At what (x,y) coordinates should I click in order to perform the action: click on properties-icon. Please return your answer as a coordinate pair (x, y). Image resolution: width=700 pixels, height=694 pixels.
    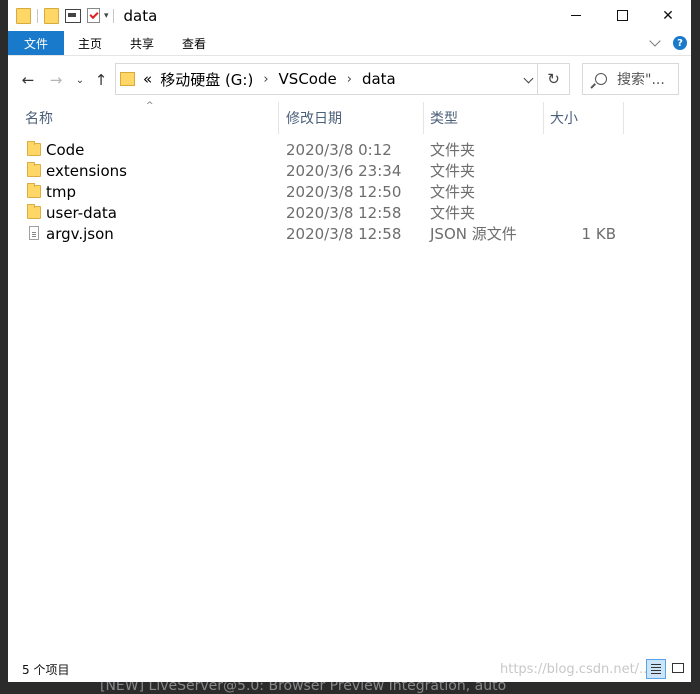
    Looking at the image, I should click on (73, 15).